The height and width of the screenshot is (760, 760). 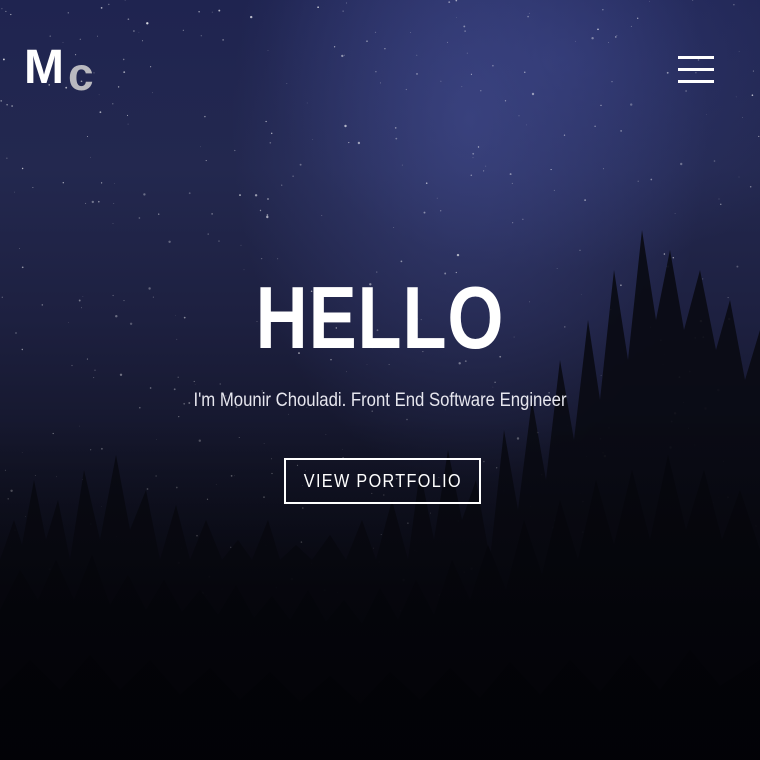 I want to click on hero-title: HELLO, so click(x=380, y=317).